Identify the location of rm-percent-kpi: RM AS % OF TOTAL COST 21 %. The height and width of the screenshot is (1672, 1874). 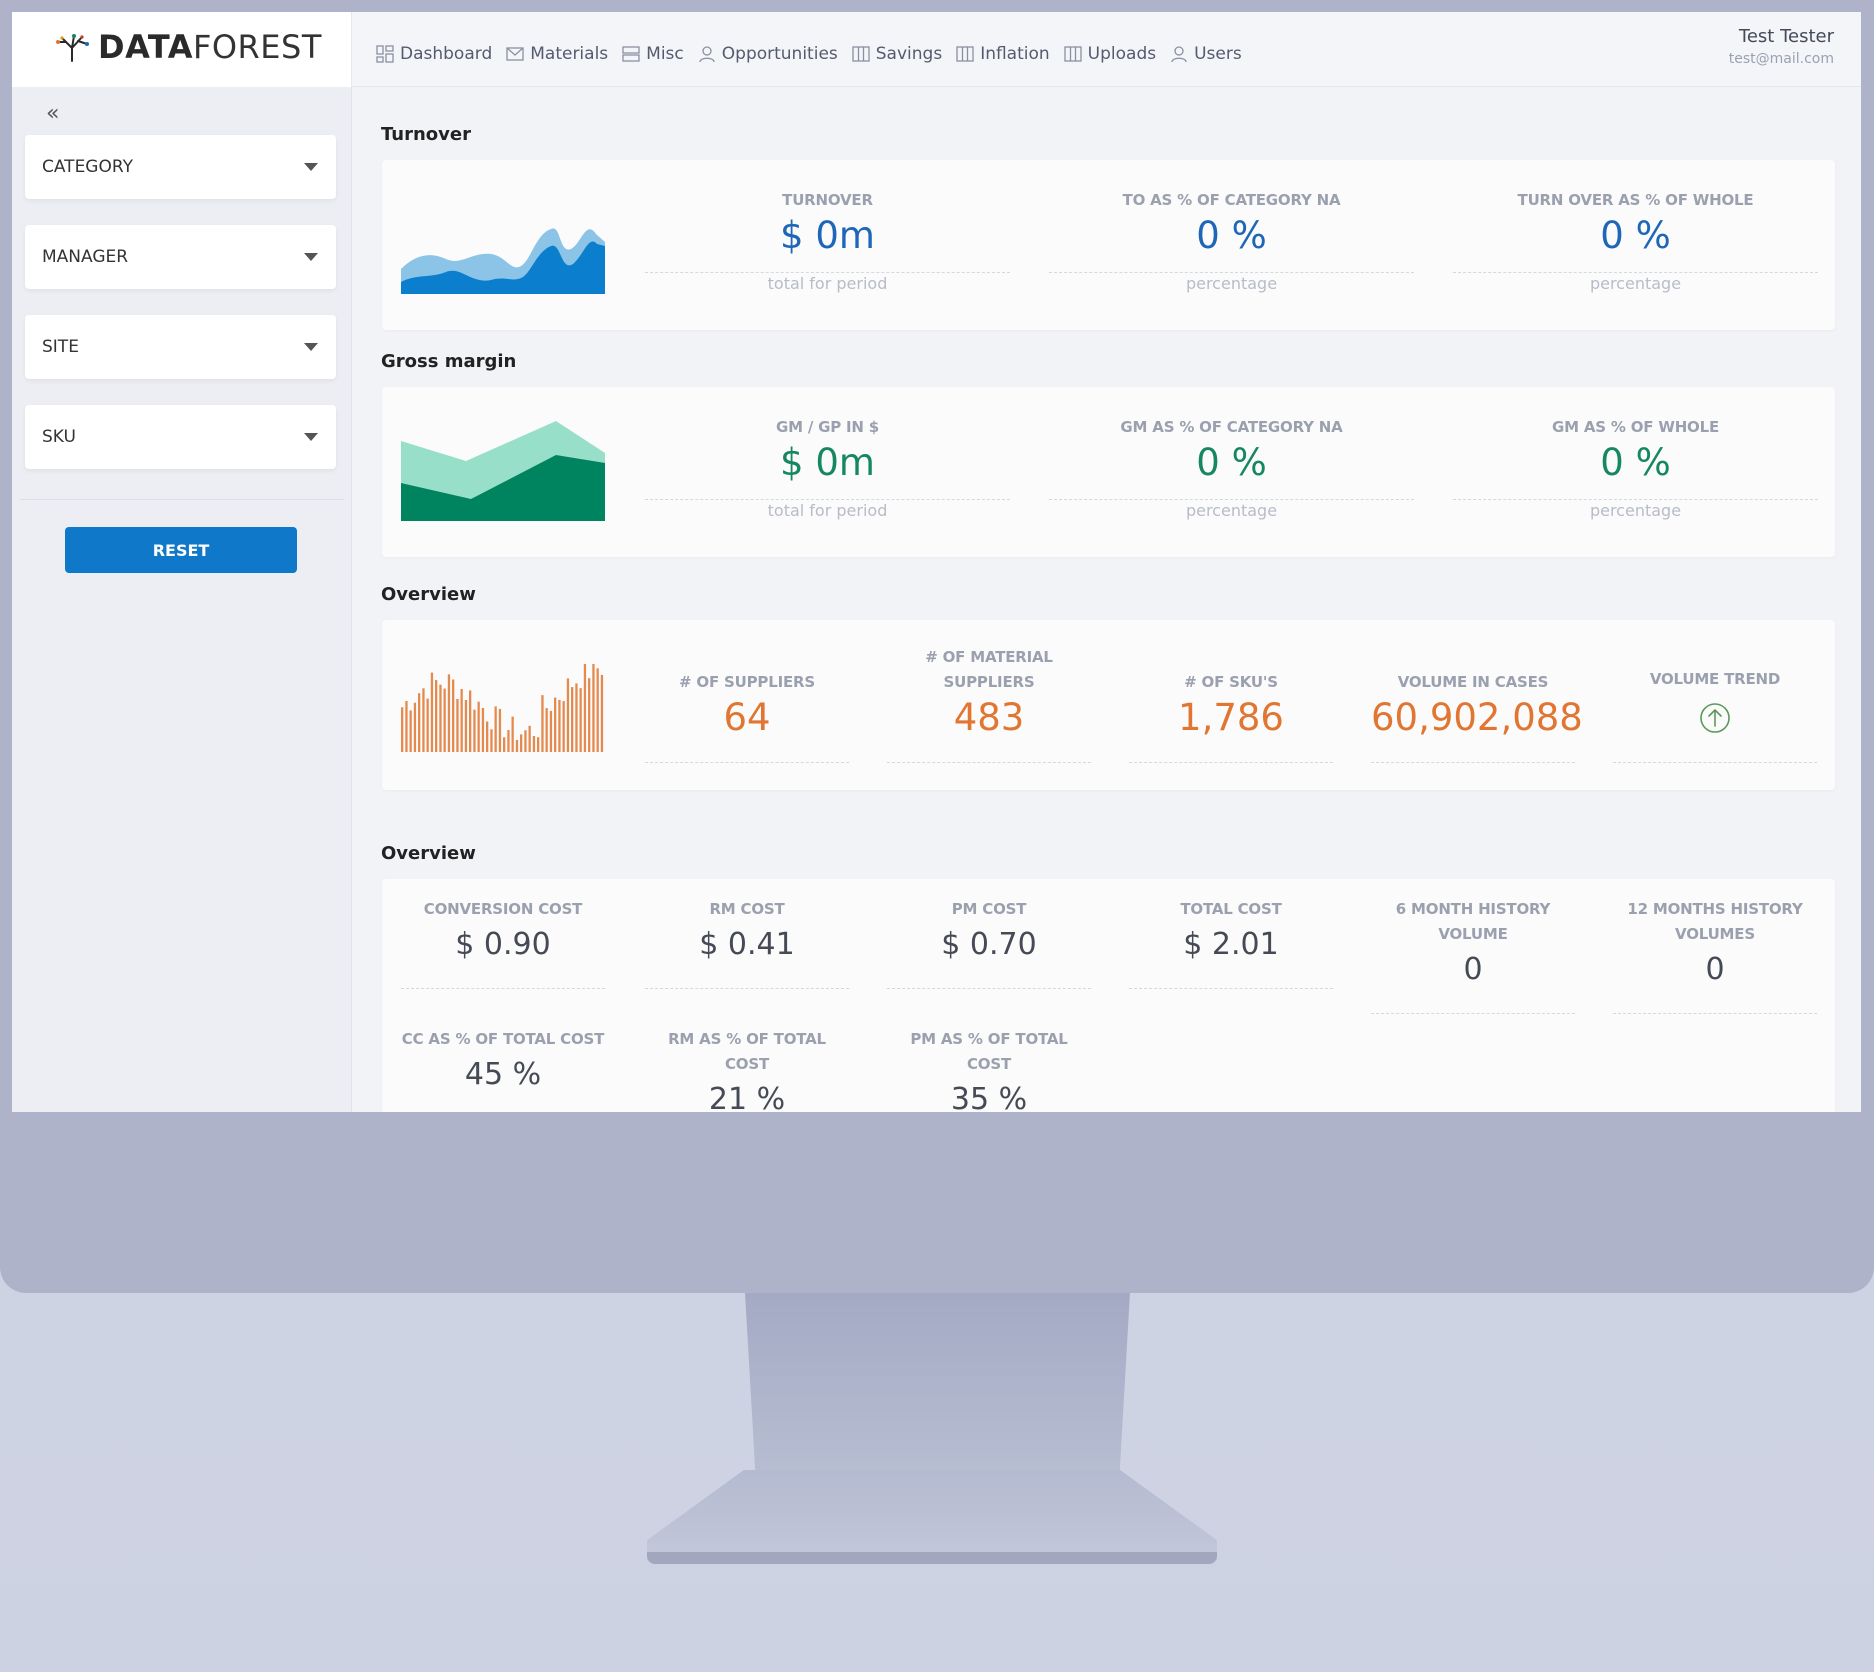
(747, 1069).